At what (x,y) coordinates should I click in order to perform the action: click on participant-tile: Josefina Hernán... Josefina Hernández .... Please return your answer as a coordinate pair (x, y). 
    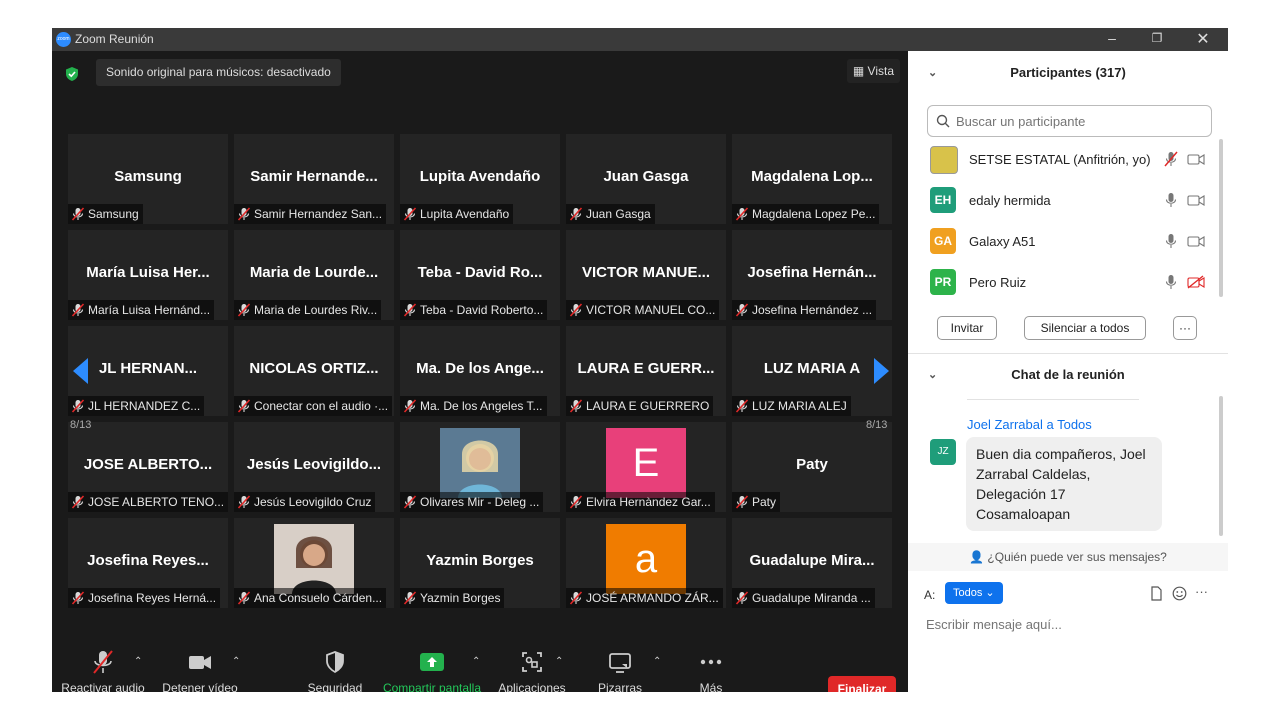
    Looking at the image, I should click on (812, 275).